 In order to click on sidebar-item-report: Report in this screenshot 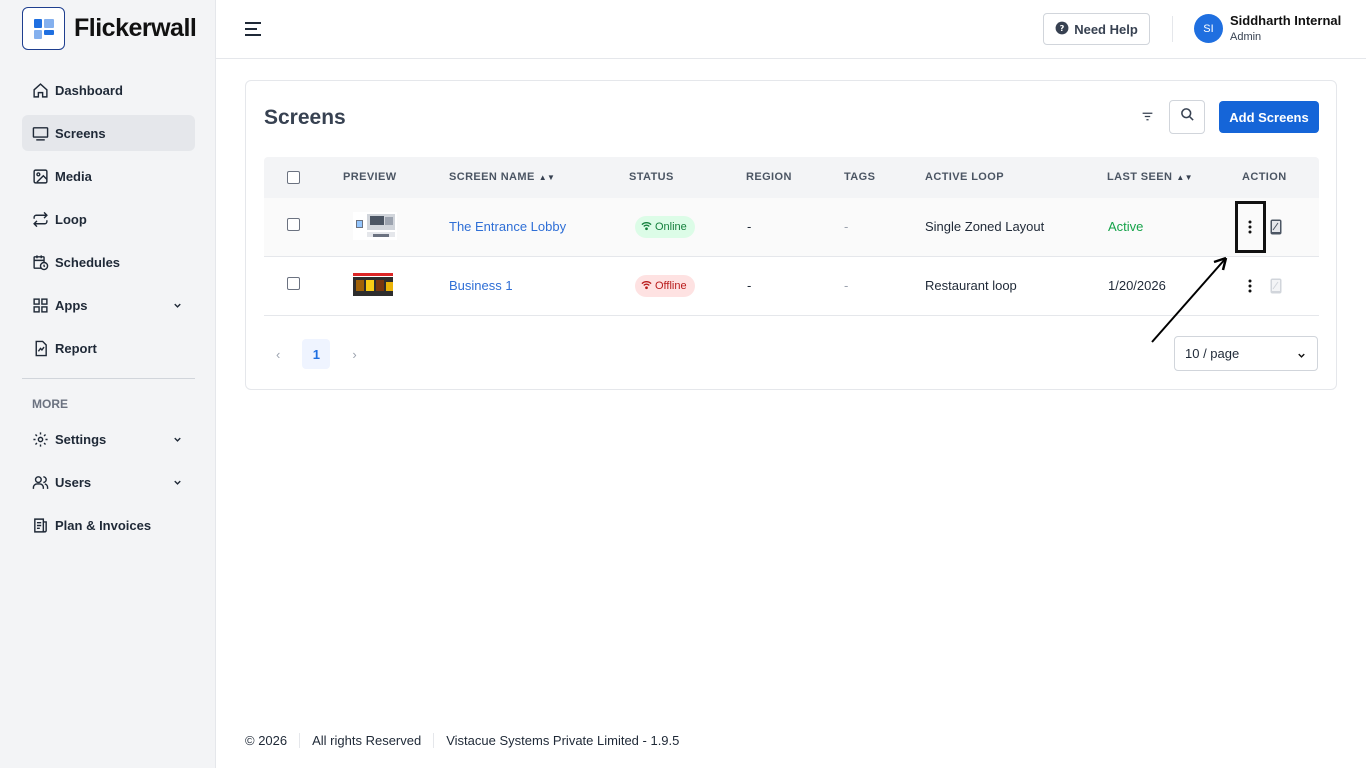, I will do `click(108, 348)`.